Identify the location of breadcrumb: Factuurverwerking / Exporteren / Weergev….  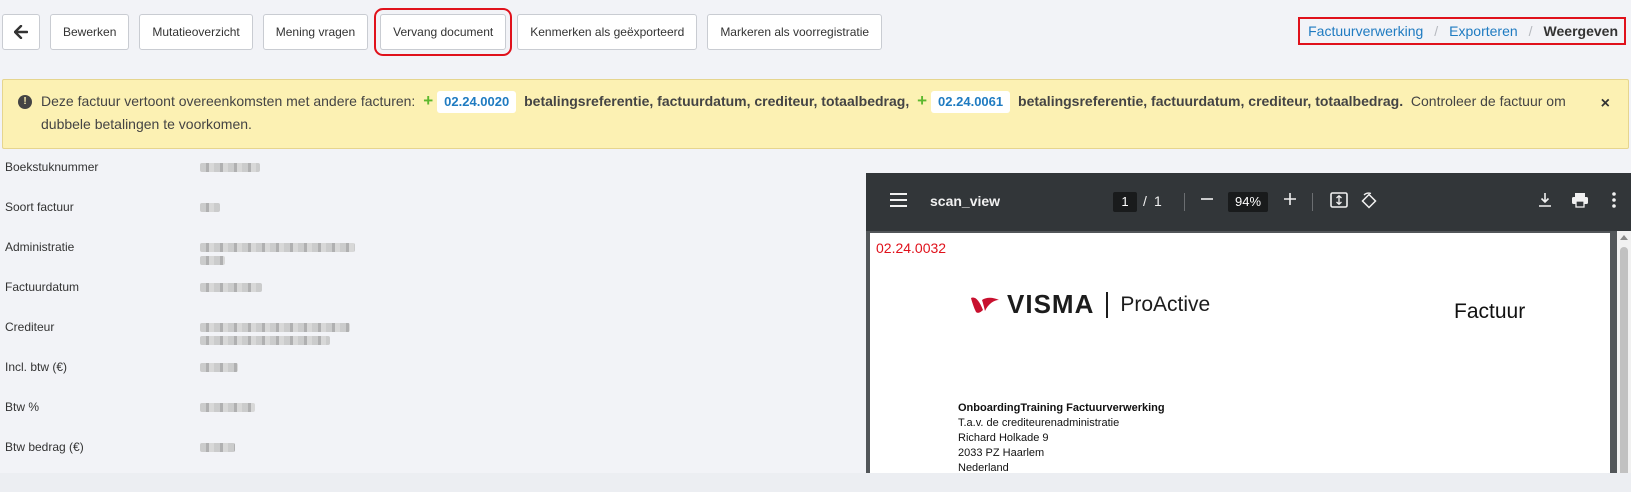
(1462, 31).